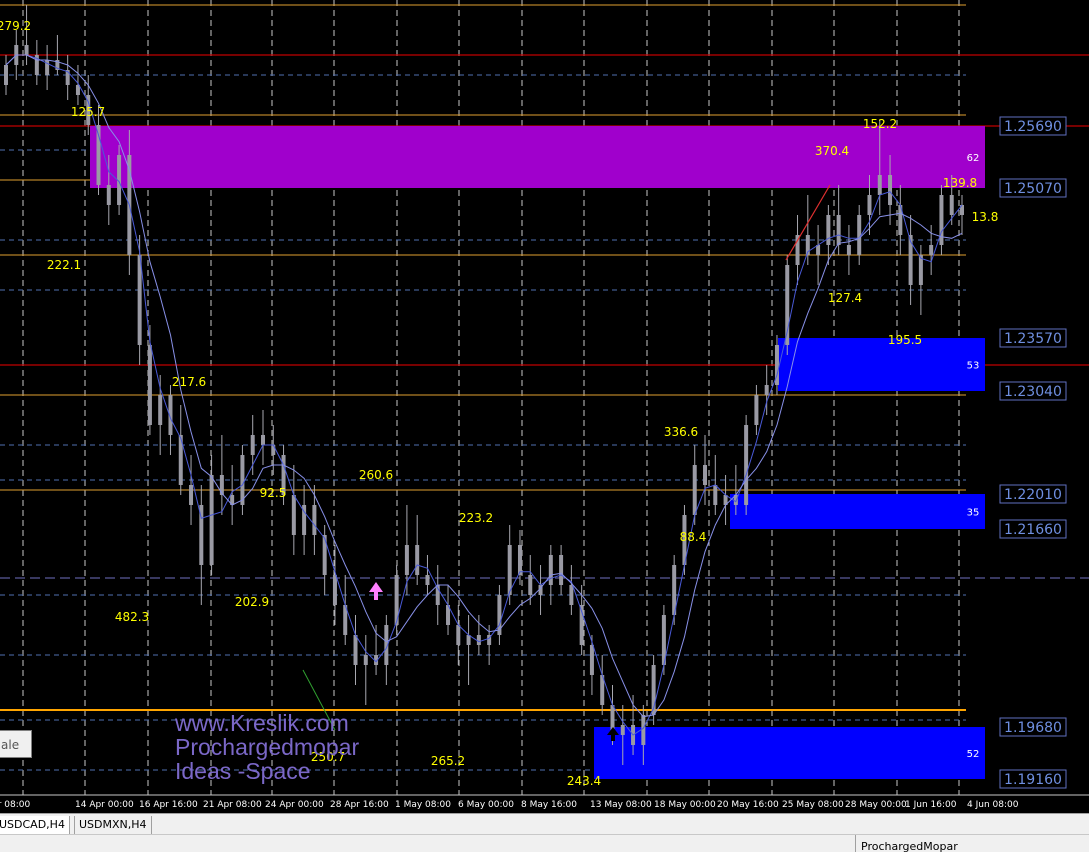 The width and height of the screenshot is (1089, 852). What do you see at coordinates (15, 805) in the screenshot?
I see `x-tick-label: pr 08:00` at bounding box center [15, 805].